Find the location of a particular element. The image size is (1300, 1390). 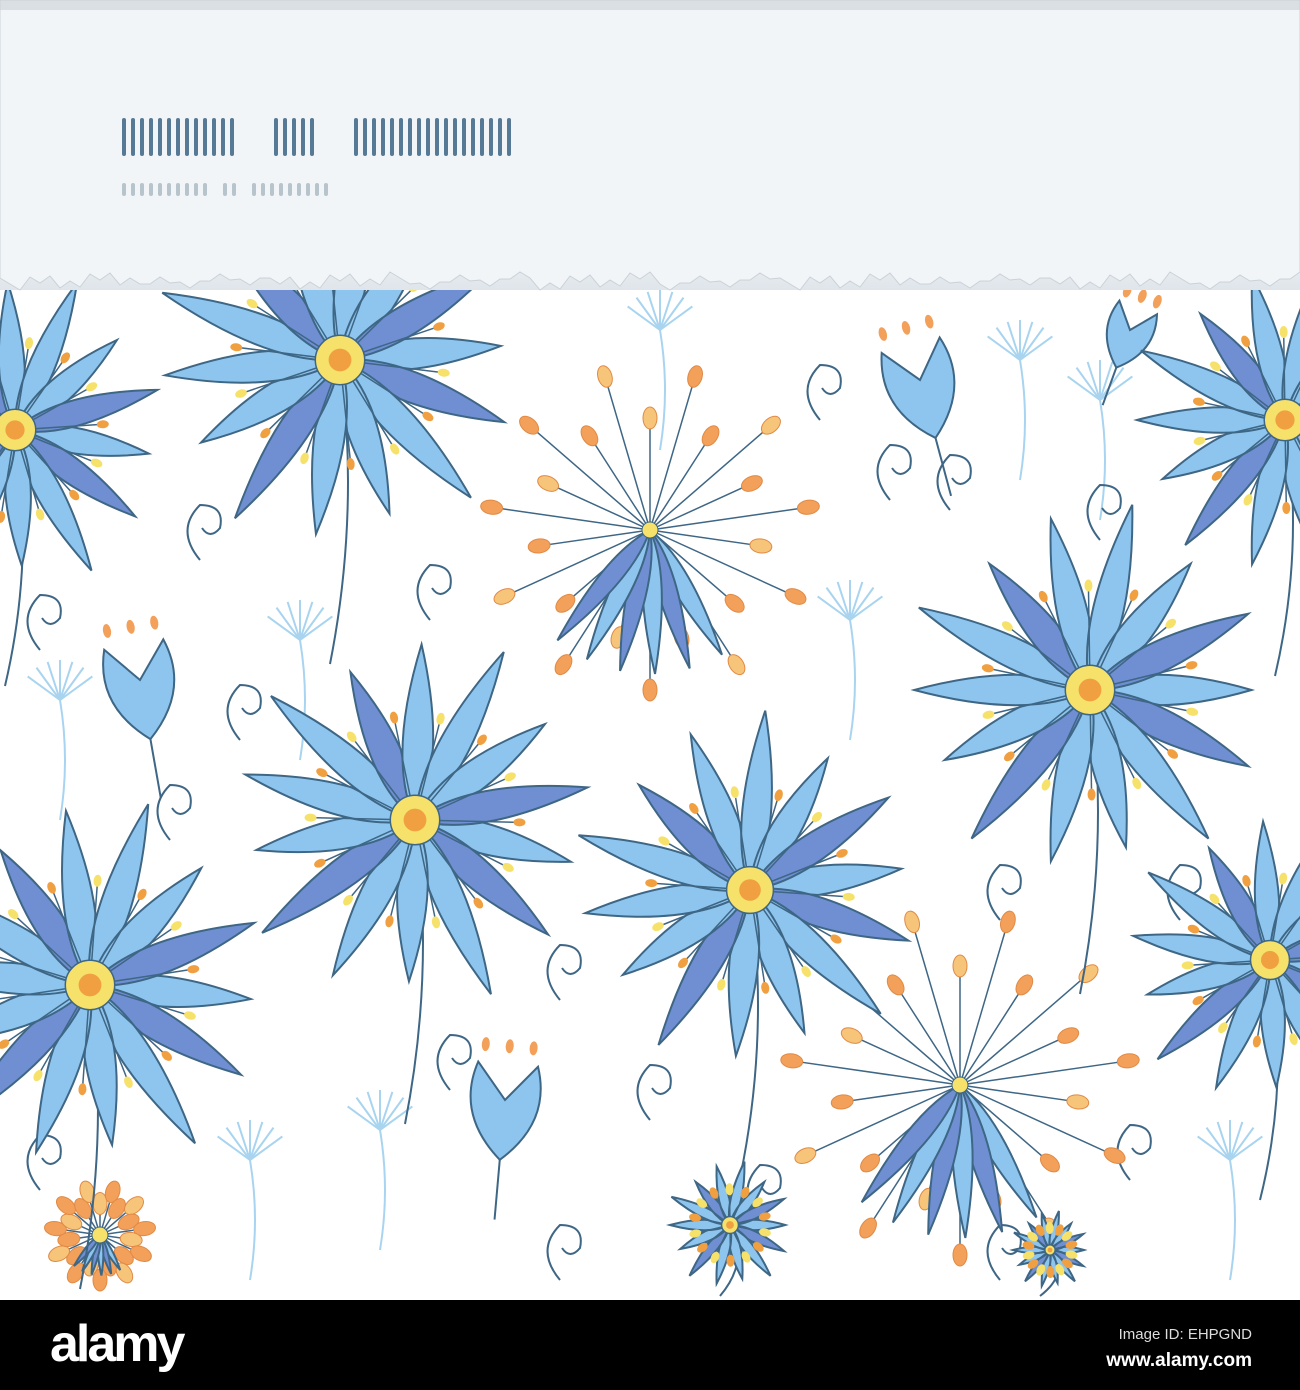

header-title-placeholder is located at coordinates (316, 137).